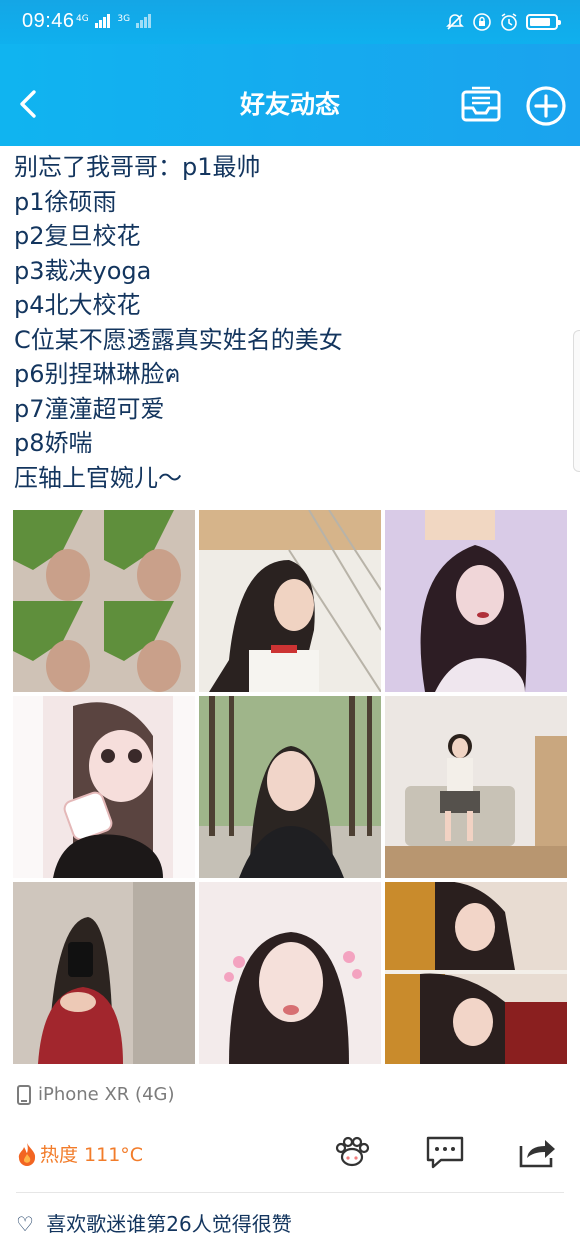 The height and width of the screenshot is (1237, 580). What do you see at coordinates (98, 477) in the screenshot?
I see `post-line: 压轴上官婉儿〜` at bounding box center [98, 477].